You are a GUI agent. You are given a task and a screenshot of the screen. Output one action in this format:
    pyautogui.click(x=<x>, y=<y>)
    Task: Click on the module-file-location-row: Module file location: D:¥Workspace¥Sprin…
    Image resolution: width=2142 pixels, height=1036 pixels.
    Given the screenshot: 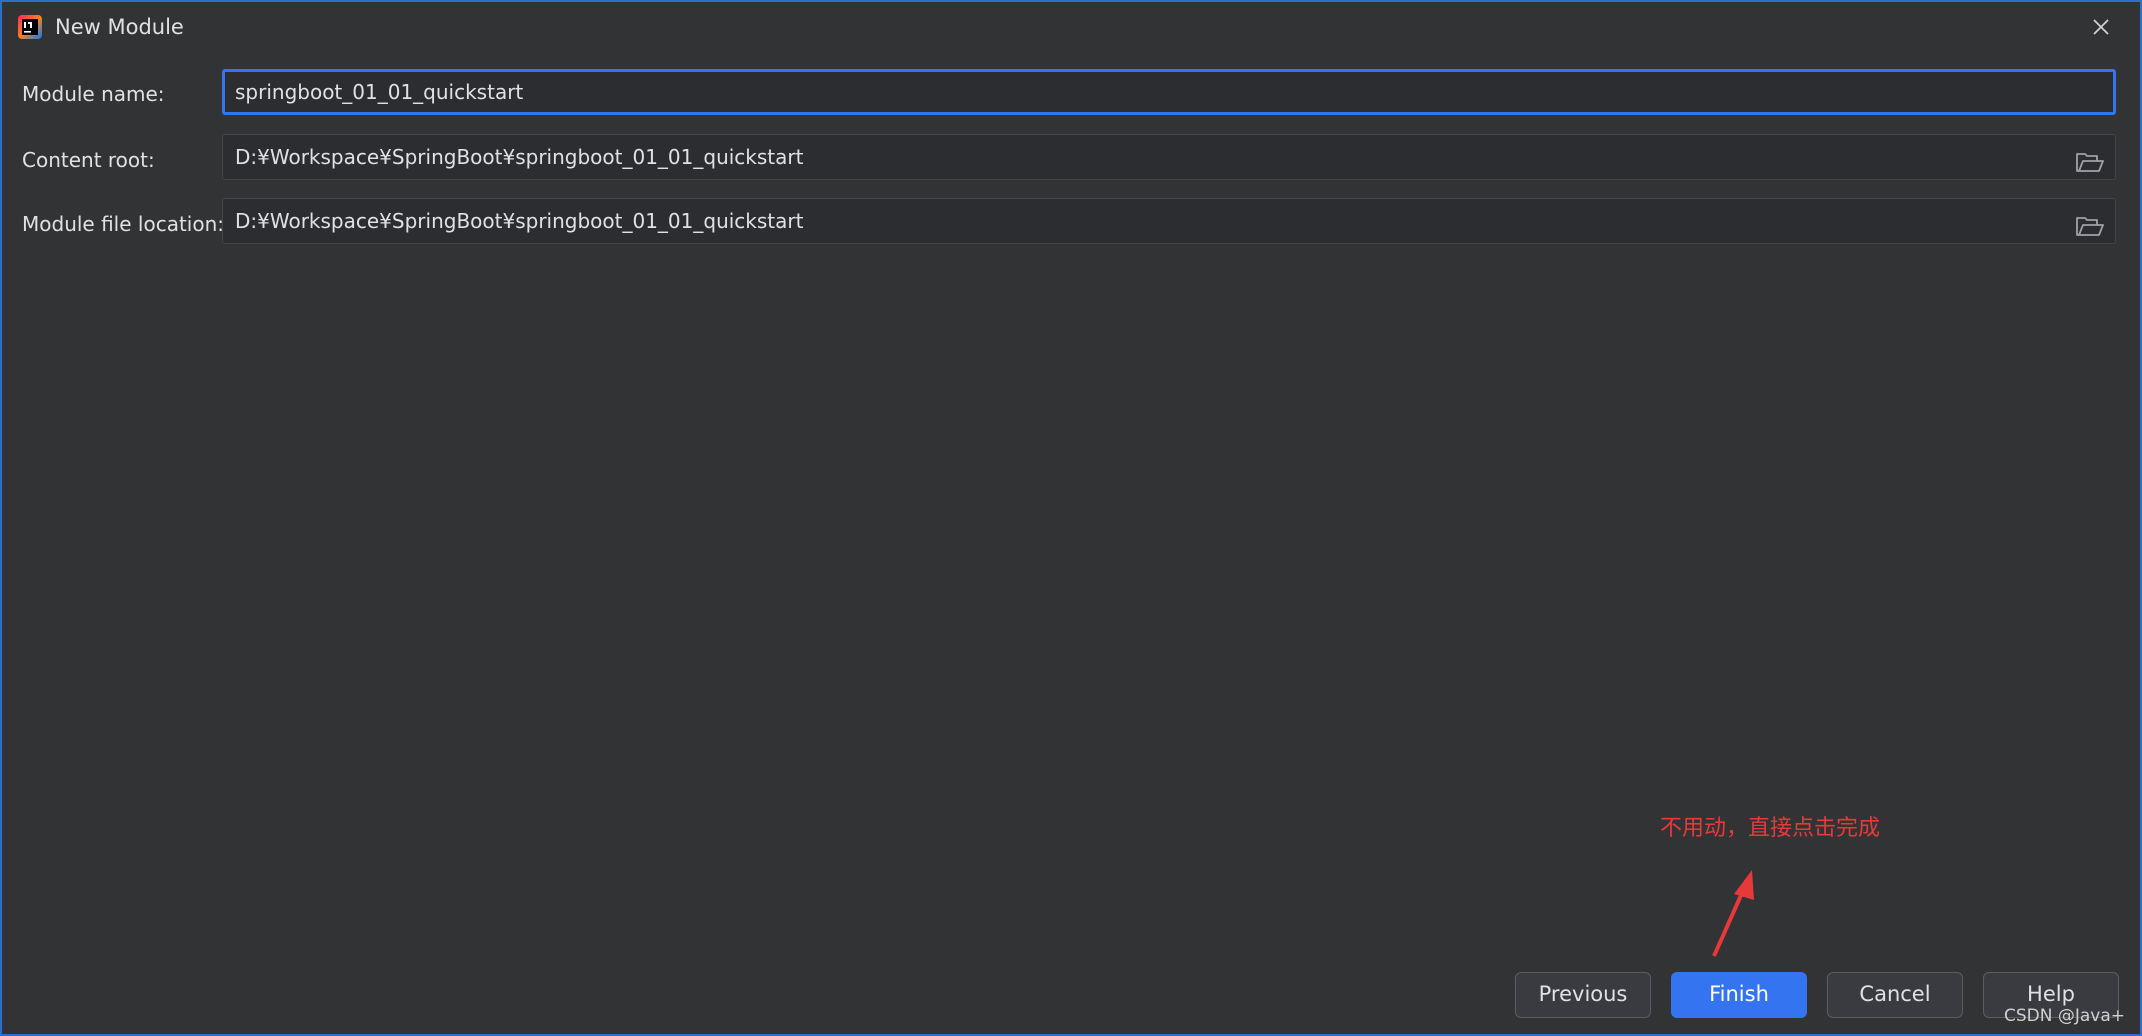 What is the action you would take?
    pyautogui.click(x=1071, y=222)
    